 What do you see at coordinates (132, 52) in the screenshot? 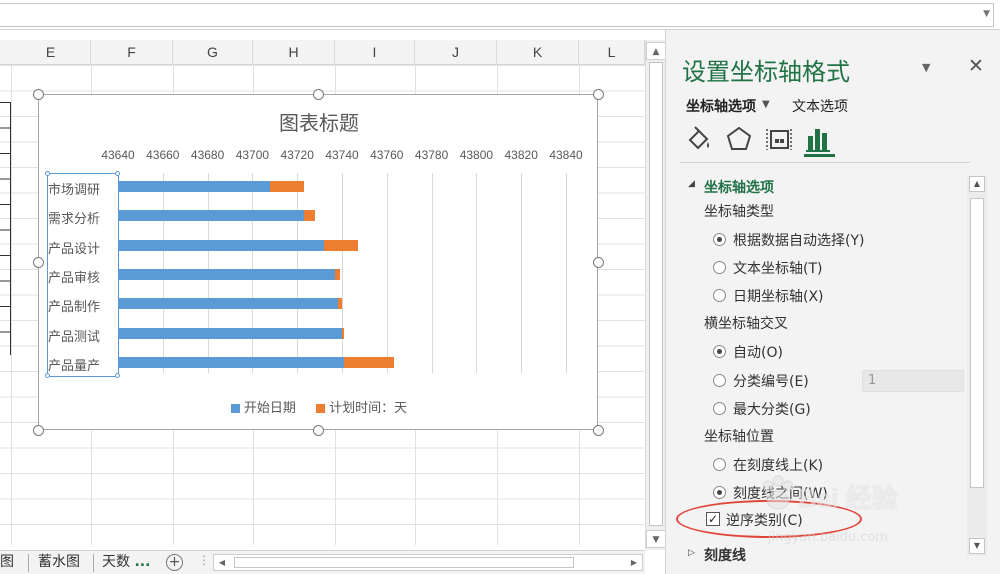
I see `column-header-f: F` at bounding box center [132, 52].